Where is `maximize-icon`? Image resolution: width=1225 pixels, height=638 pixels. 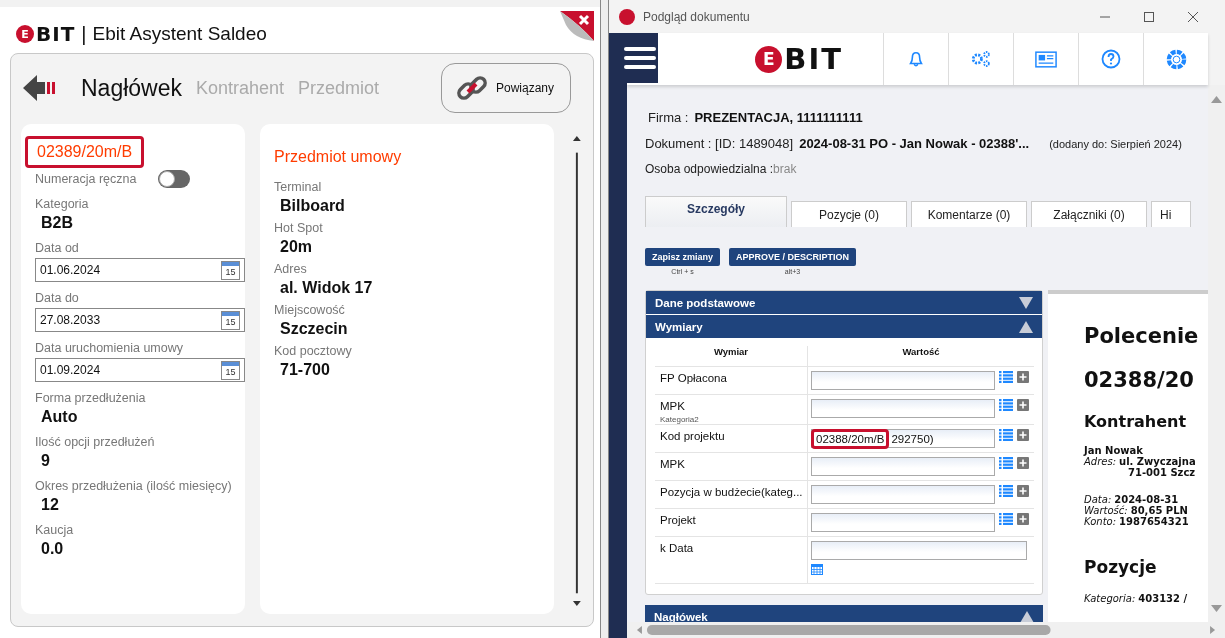 maximize-icon is located at coordinates (1149, 16).